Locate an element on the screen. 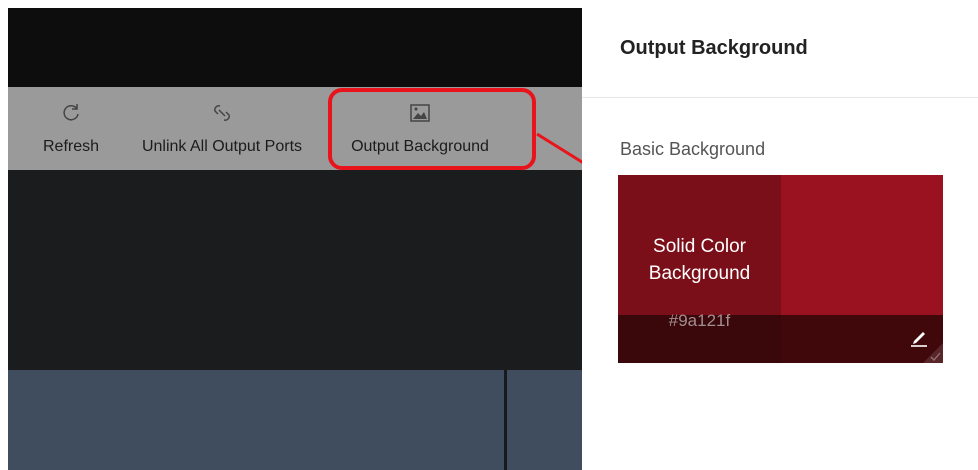  solid-color-background-card: Solid Color Background #9a121f is located at coordinates (780, 269).